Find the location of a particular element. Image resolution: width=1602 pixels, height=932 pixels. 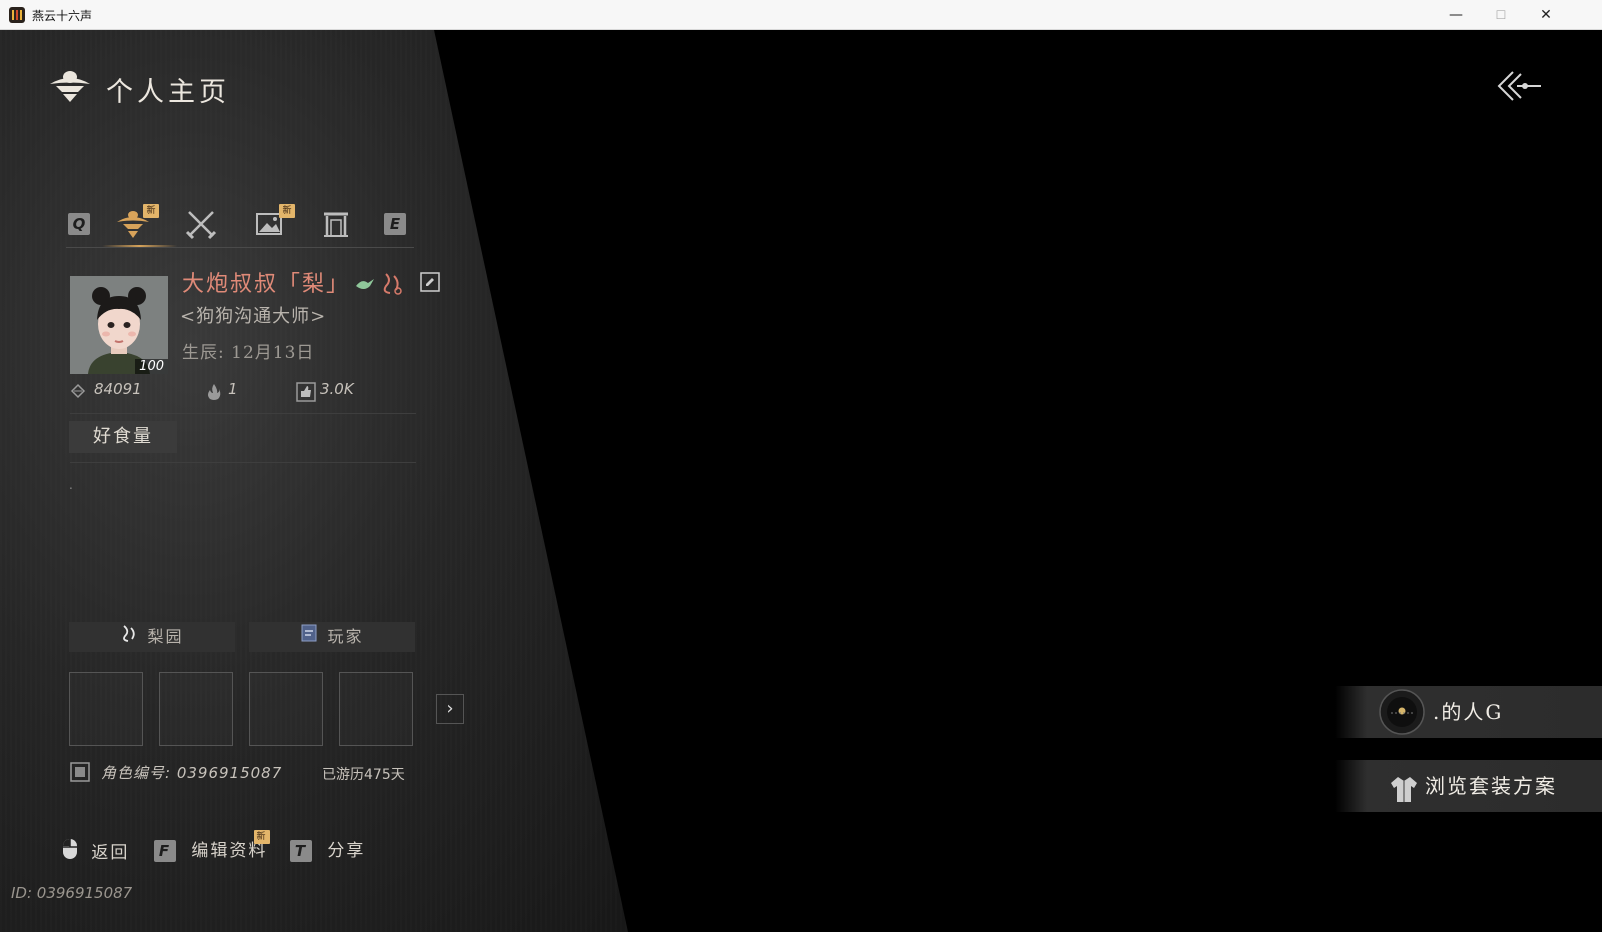

player-title: <狗狗沟通大师> is located at coordinates (253, 316).